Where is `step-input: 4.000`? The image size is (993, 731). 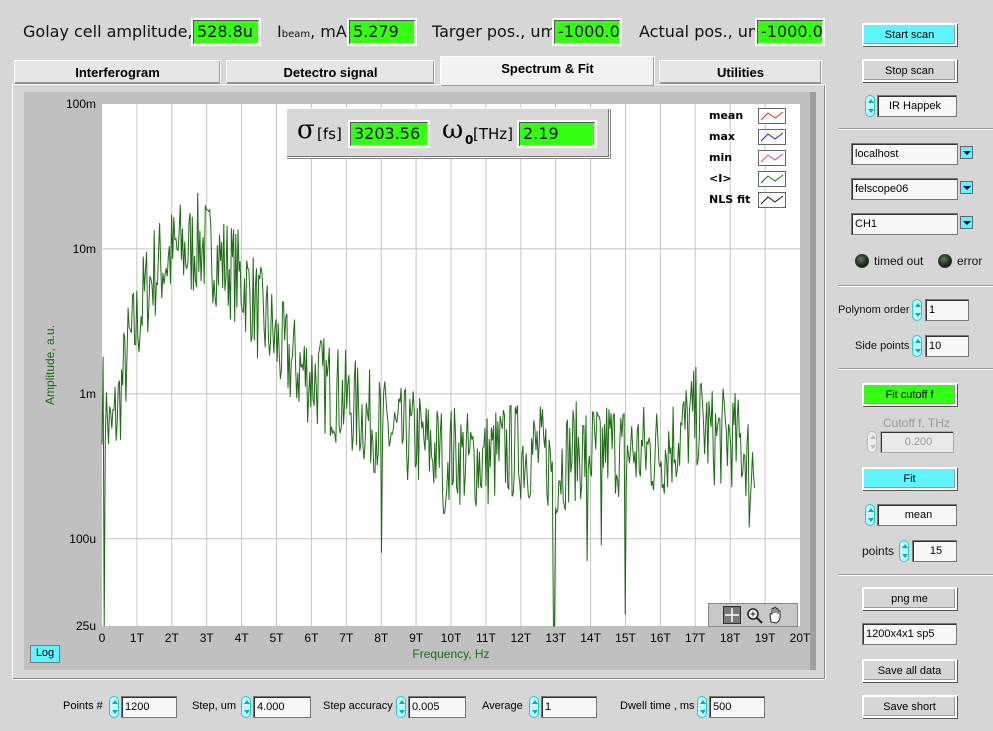 step-input: 4.000 is located at coordinates (282, 707).